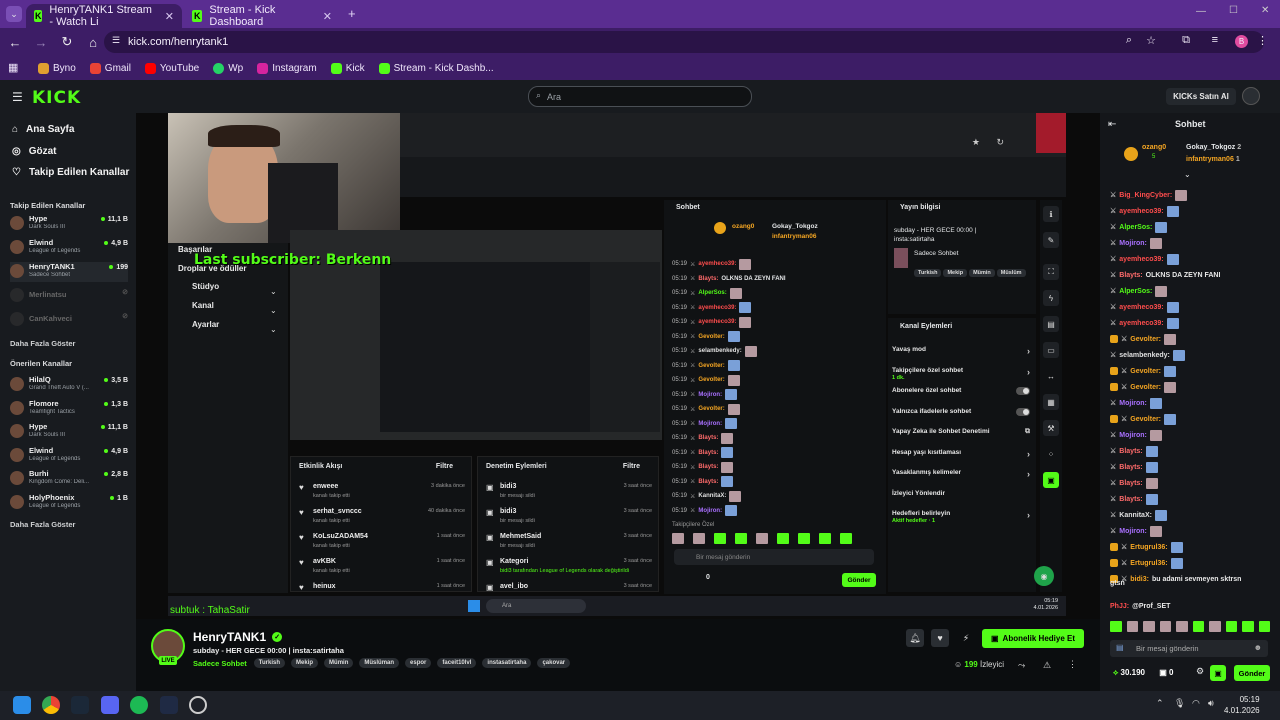 Image resolution: width=1280 pixels, height=720 pixels. Describe the element at coordinates (70, 172) in the screenshot. I see `nav-following: ♡ Takip Edilen Kanallar` at that location.